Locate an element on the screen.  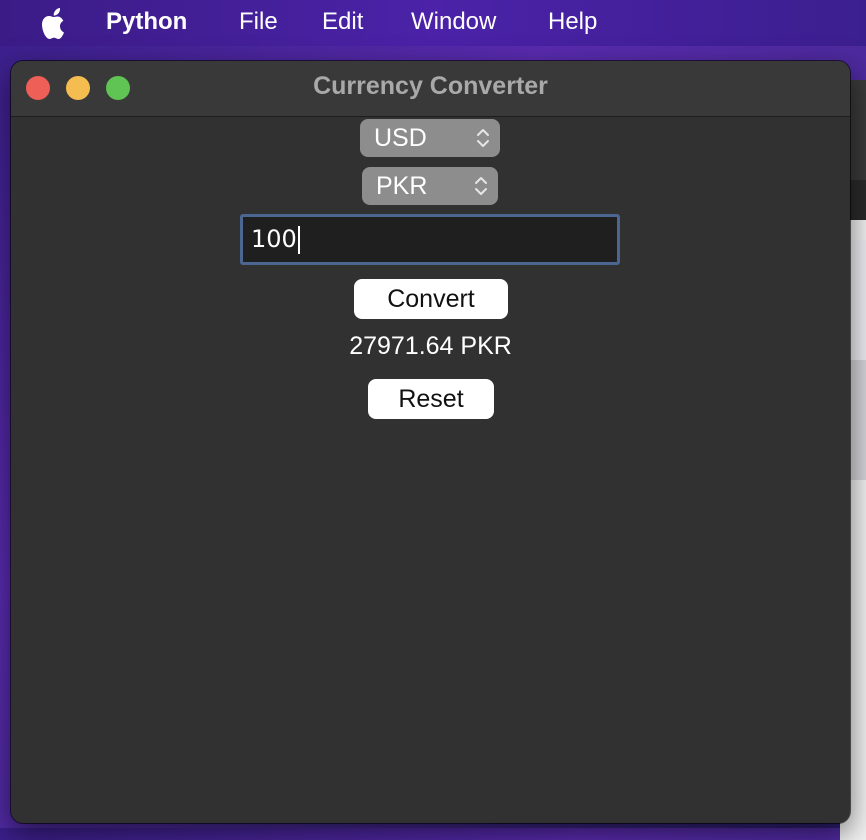
menu-app-python: Python is located at coordinates (146, 22).